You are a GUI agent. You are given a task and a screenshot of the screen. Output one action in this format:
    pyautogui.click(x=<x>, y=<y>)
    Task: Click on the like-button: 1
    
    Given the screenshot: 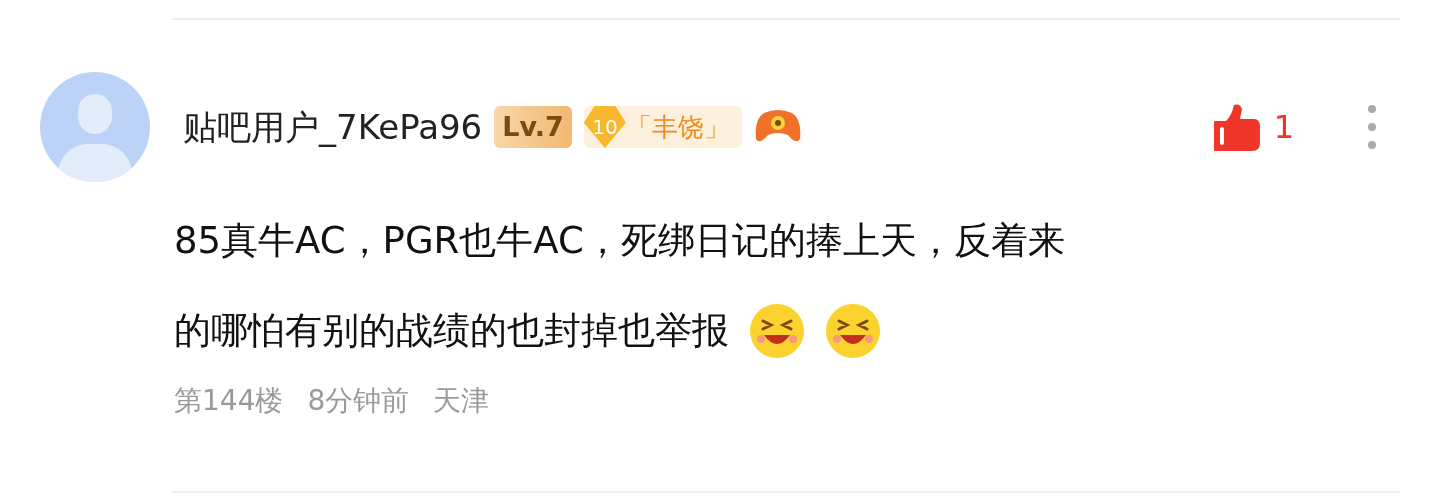 What is the action you would take?
    pyautogui.click(x=1251, y=127)
    